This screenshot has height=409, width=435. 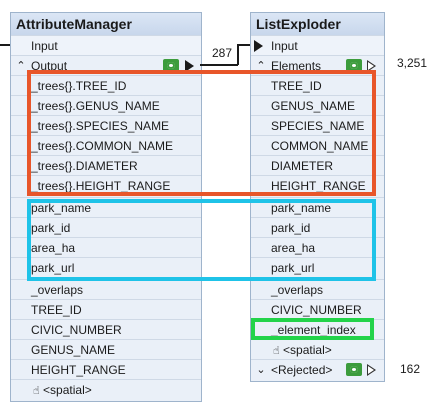 What do you see at coordinates (106, 24) in the screenshot?
I see `attribute-manager-title: AttributeManager` at bounding box center [106, 24].